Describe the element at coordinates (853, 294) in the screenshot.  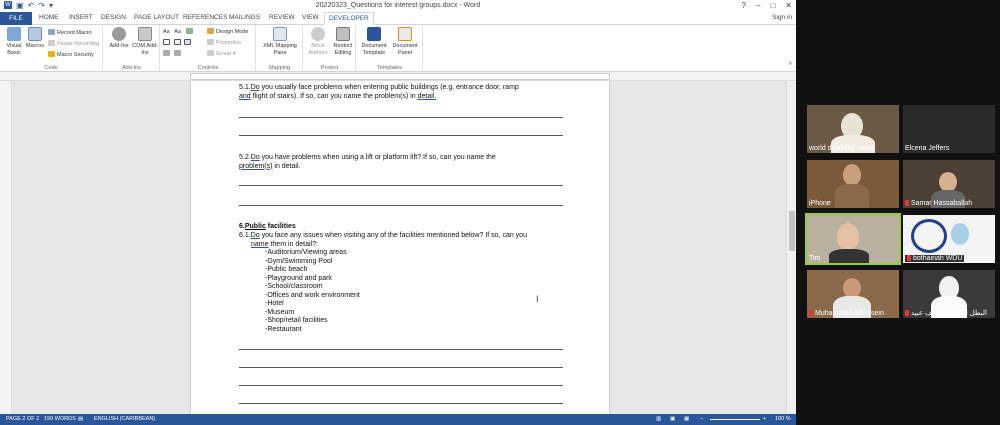
I see `participant-tile: Muhammad Alhussein` at that location.